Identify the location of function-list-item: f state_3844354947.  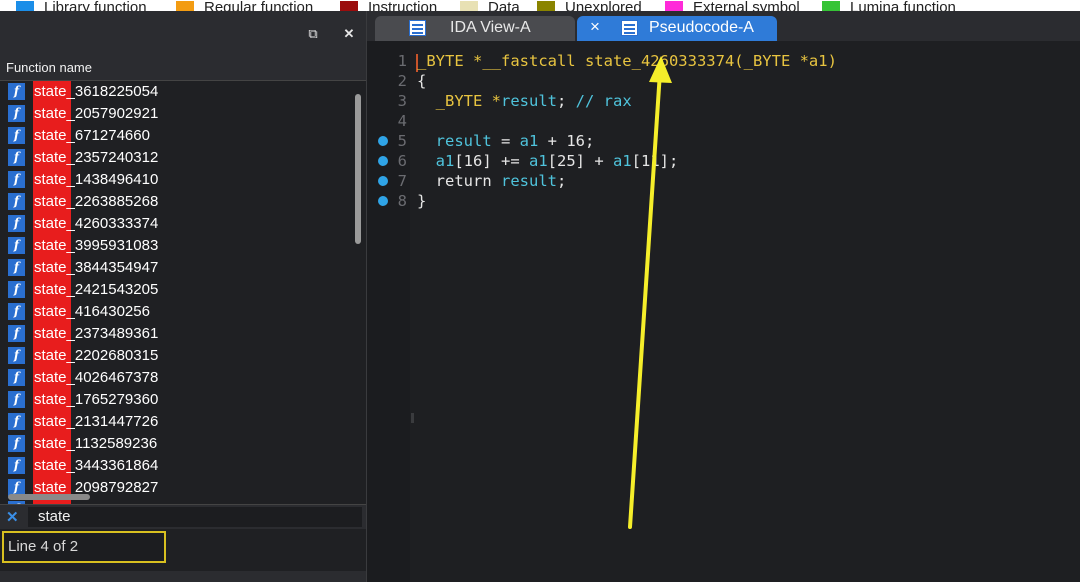
(176, 268).